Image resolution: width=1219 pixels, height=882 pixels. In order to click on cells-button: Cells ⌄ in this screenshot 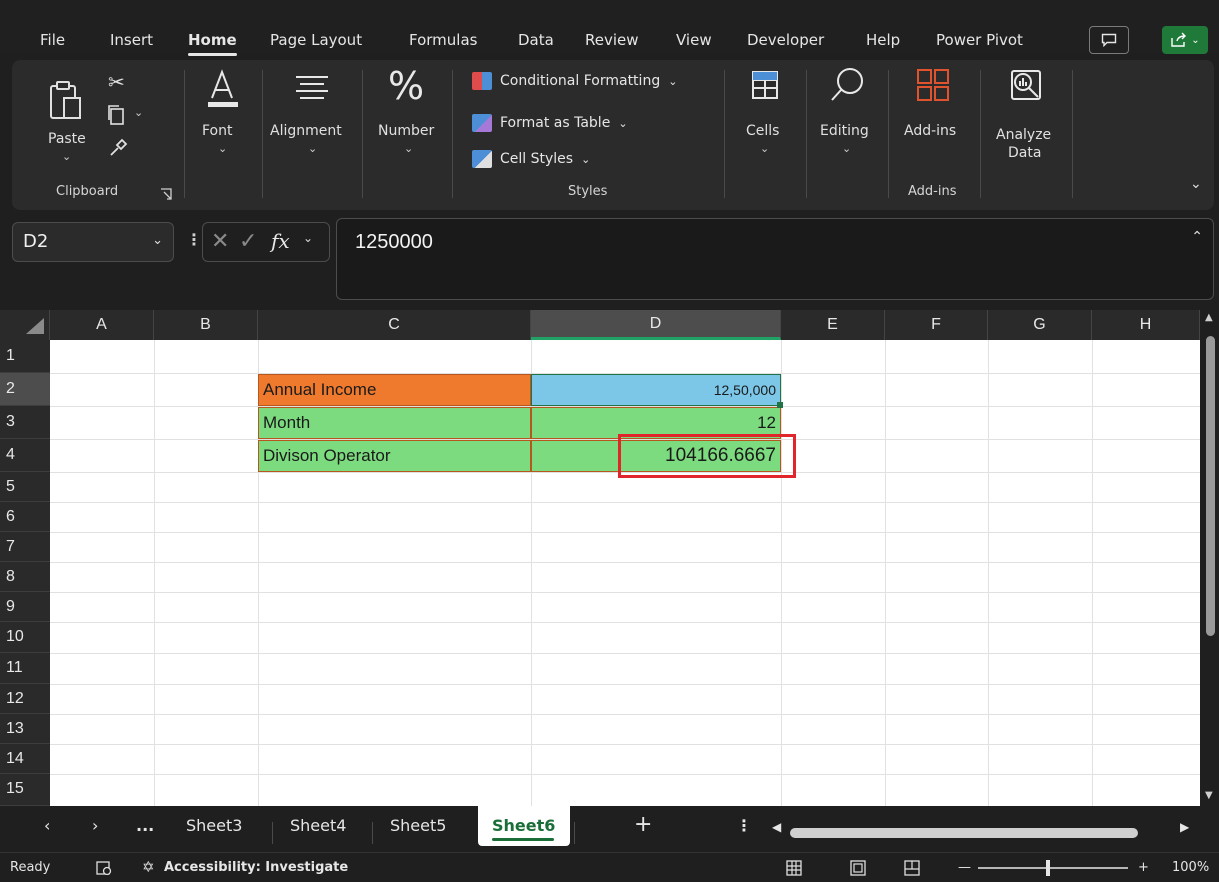, I will do `click(766, 135)`.